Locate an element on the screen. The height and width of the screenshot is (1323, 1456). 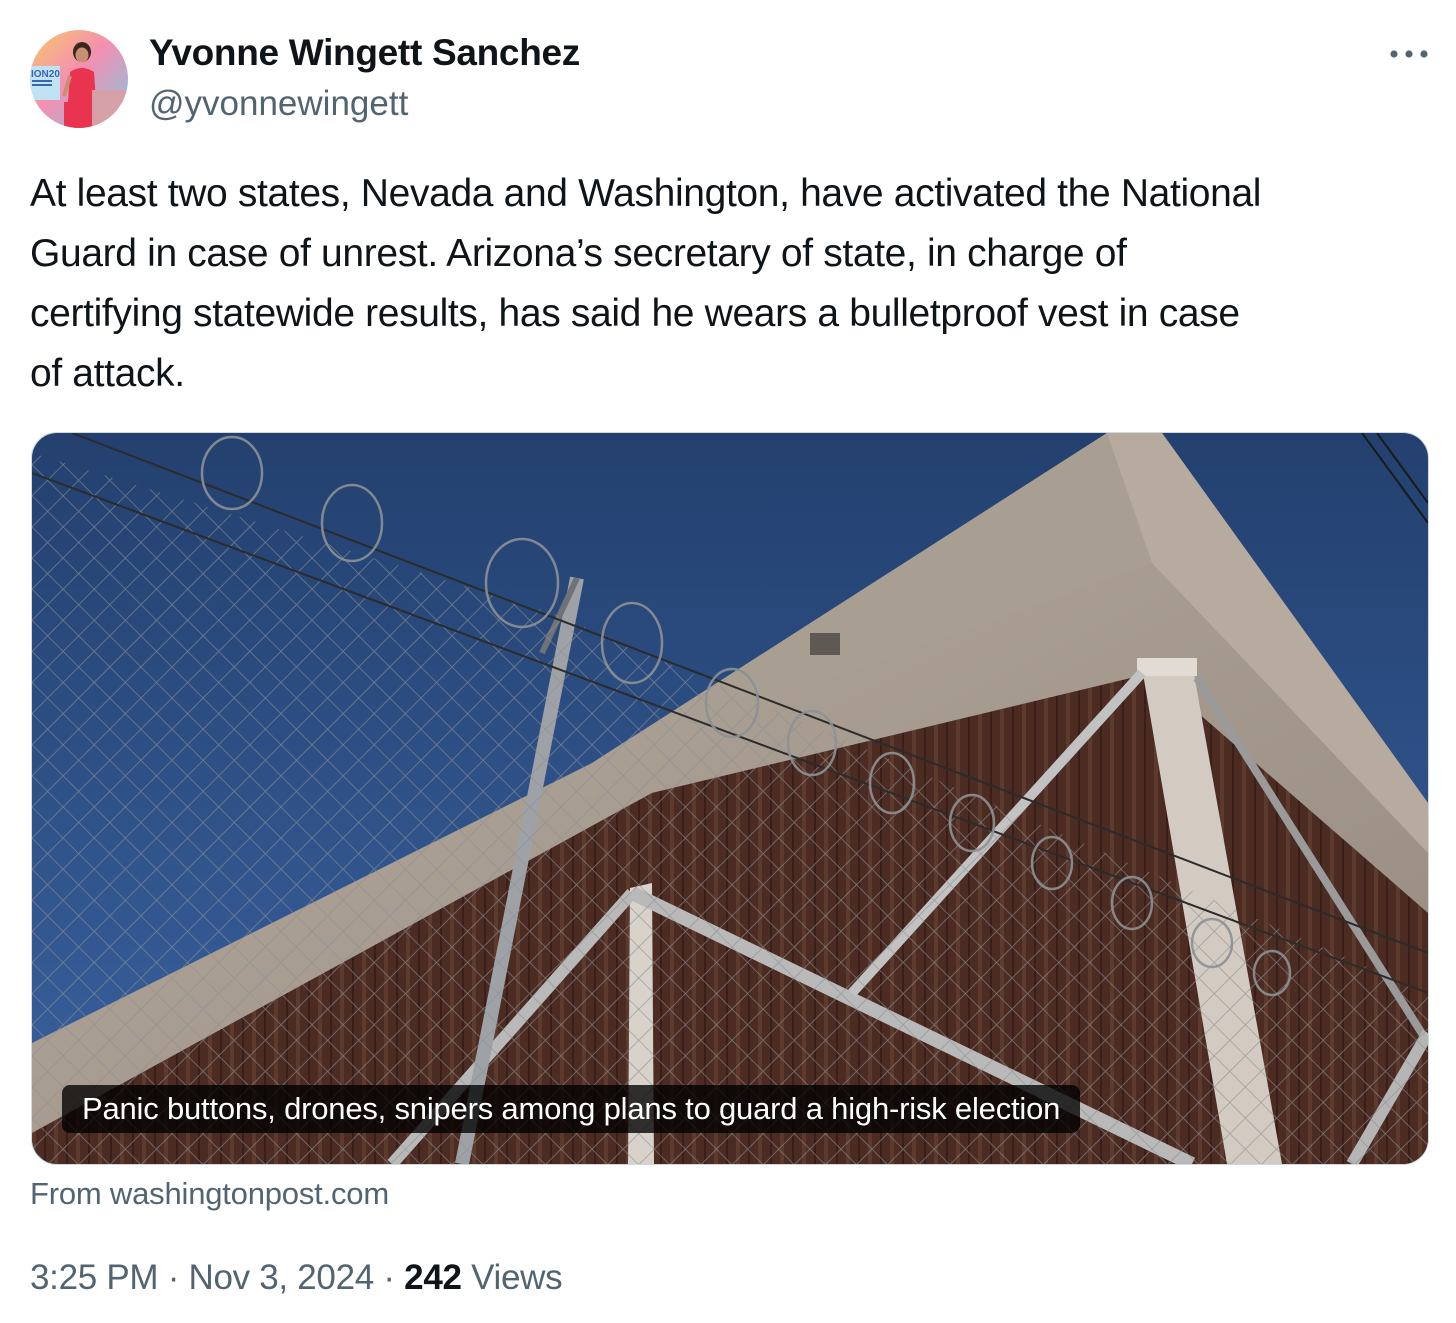
author-handle: @yvonnewingett is located at coordinates (278, 104).